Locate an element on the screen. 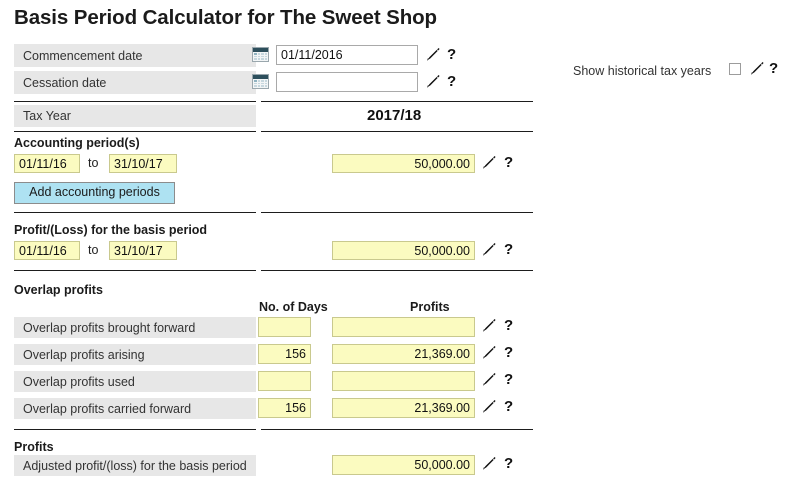  overlap-profits-heading: Overlap profits is located at coordinates (58, 290).